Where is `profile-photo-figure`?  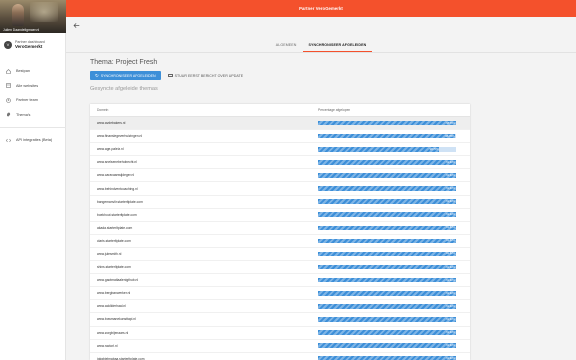 profile-photo-figure is located at coordinates (18, 15).